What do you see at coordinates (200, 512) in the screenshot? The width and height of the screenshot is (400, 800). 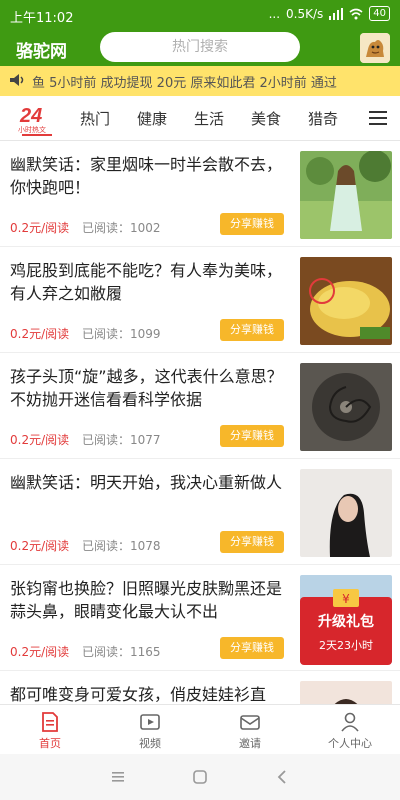 I see `article-card: 幽默笑话：明天开始，我决心重新做人 0.2元/阅读 已阅读：1078 分享赚钱` at bounding box center [200, 512].